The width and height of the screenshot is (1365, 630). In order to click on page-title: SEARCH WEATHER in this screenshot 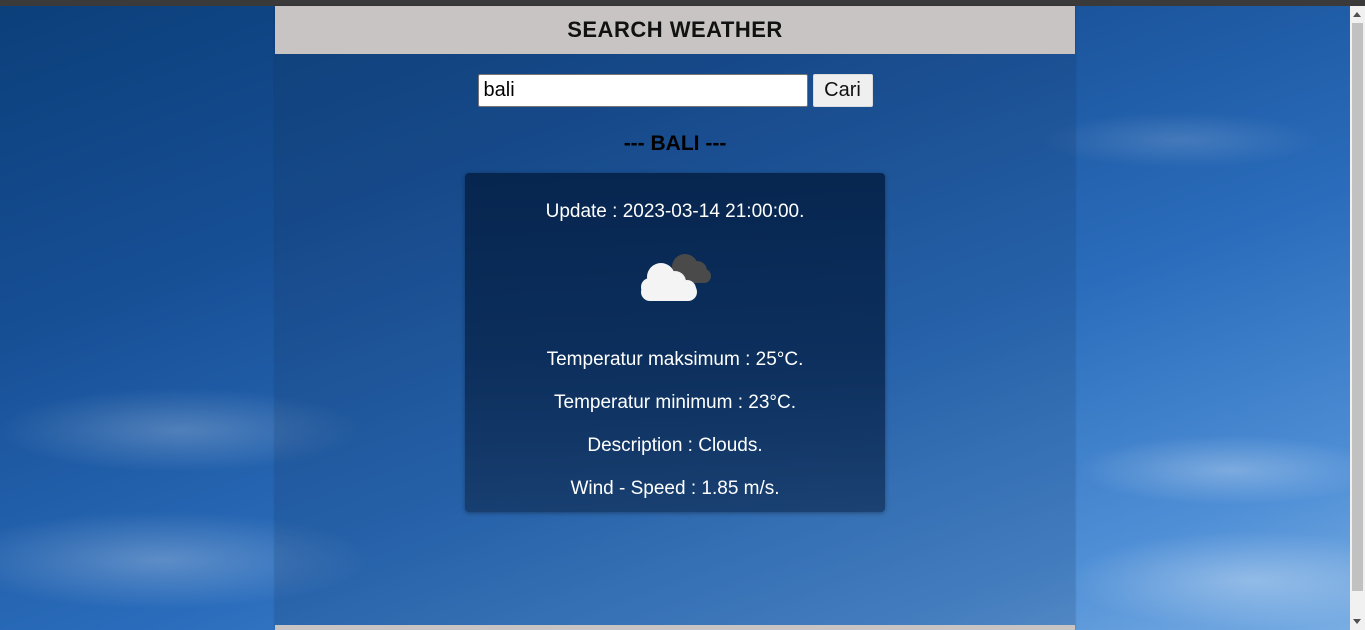, I will do `click(675, 29)`.